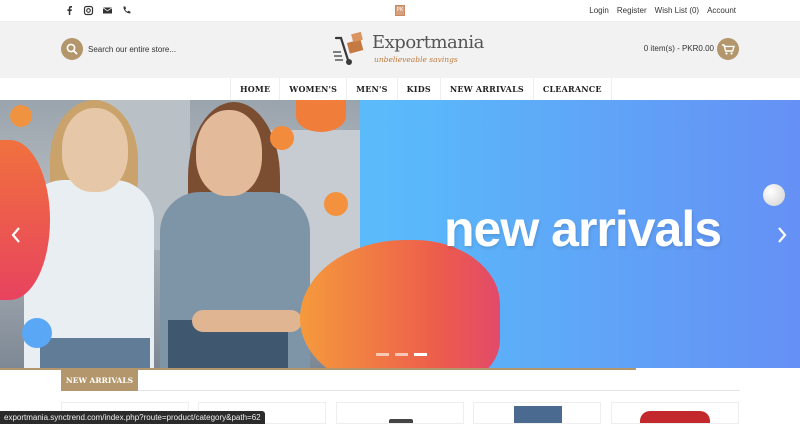 The height and width of the screenshot is (424, 800). I want to click on cart-button, so click(728, 49).